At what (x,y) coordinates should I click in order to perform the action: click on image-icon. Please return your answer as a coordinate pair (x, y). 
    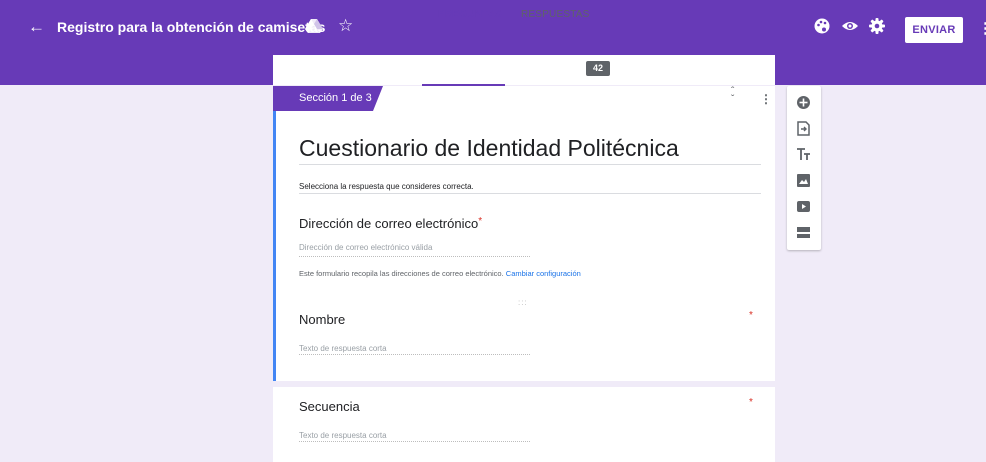
    Looking at the image, I should click on (803, 180).